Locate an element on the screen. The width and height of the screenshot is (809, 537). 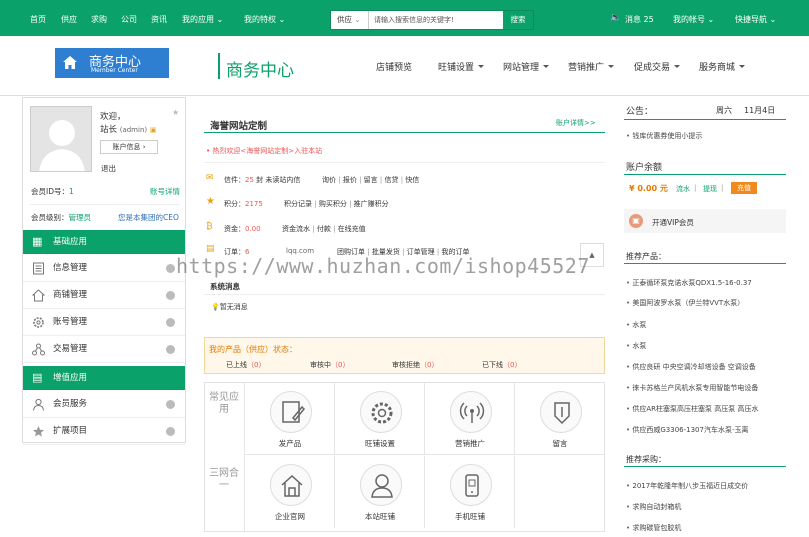
nav-trade: 促成交易 is located at coordinates (657, 66).